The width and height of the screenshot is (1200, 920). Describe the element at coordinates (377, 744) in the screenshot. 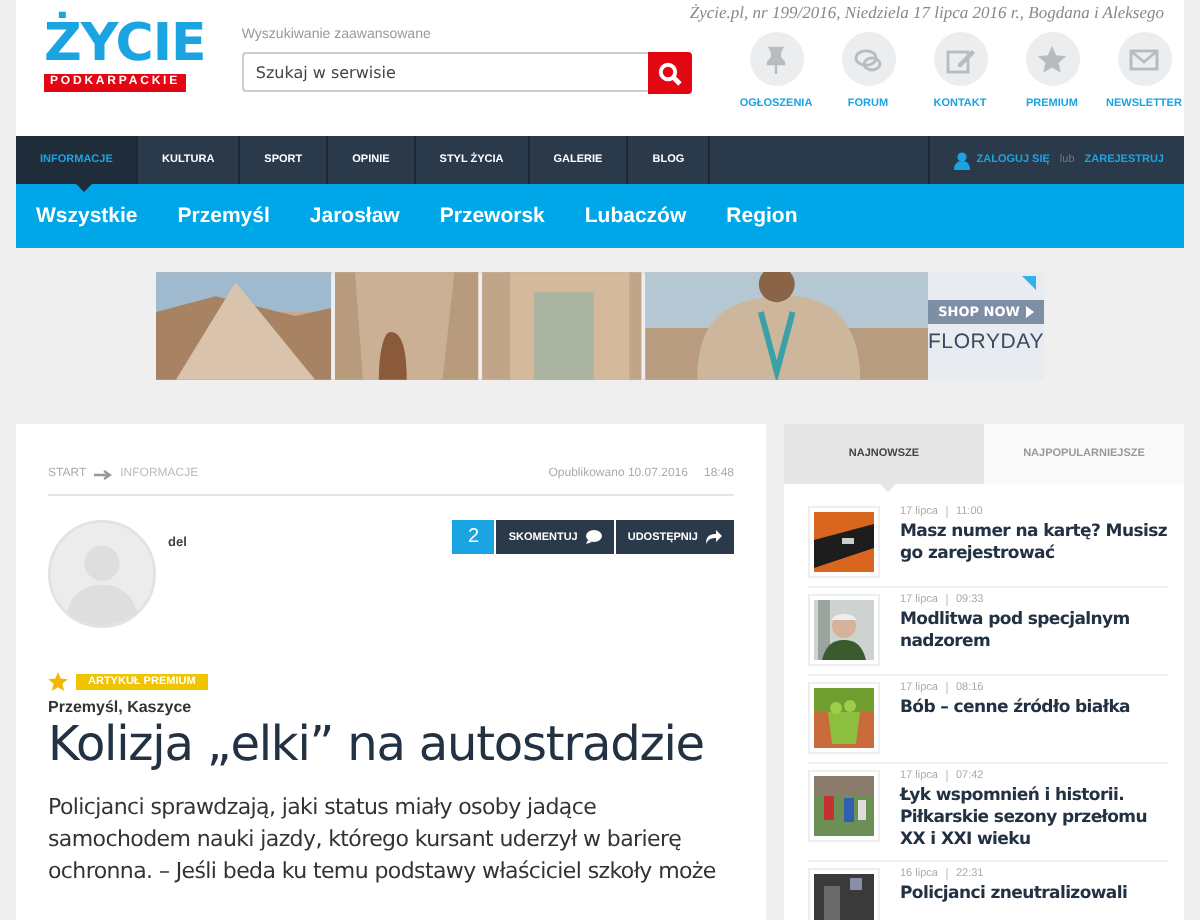

I see `article-title: Kolizja „elki” na autostradzie` at that location.